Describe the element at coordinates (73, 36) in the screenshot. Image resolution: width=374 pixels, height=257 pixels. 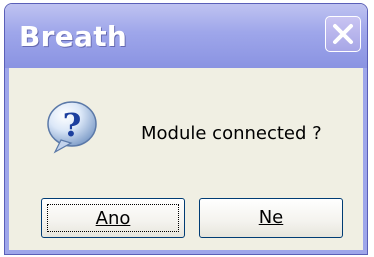
I see `dialog-title: Breath` at that location.